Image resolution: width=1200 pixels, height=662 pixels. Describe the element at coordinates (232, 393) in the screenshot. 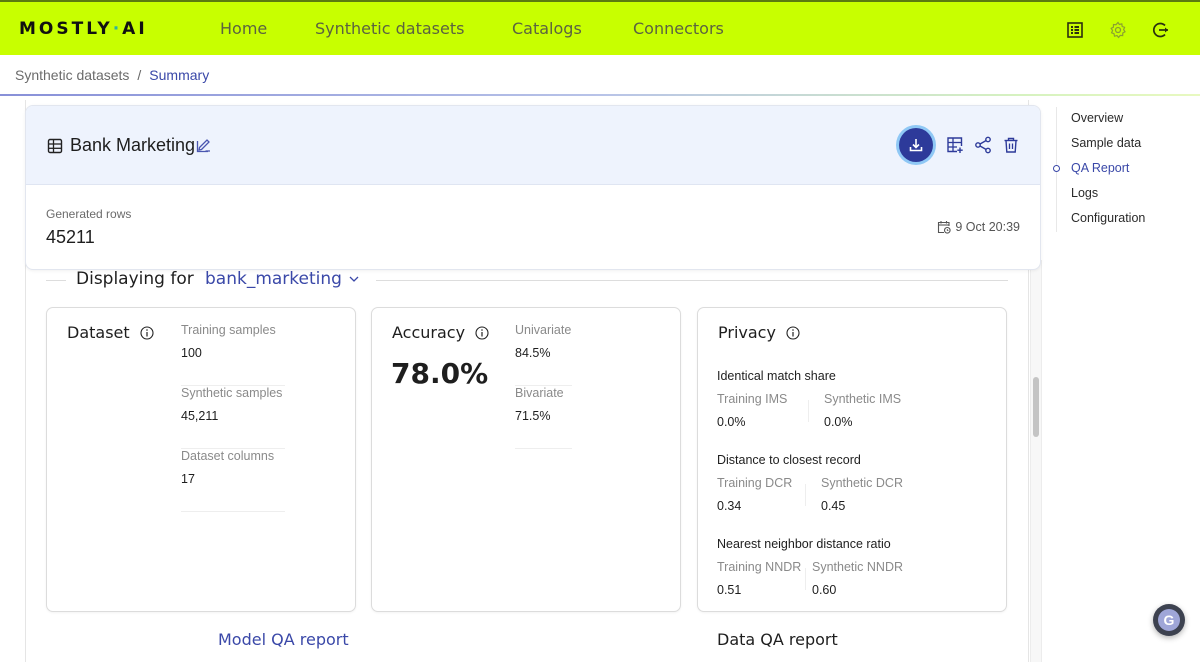

I see `metric-label: Synthetic samples` at that location.